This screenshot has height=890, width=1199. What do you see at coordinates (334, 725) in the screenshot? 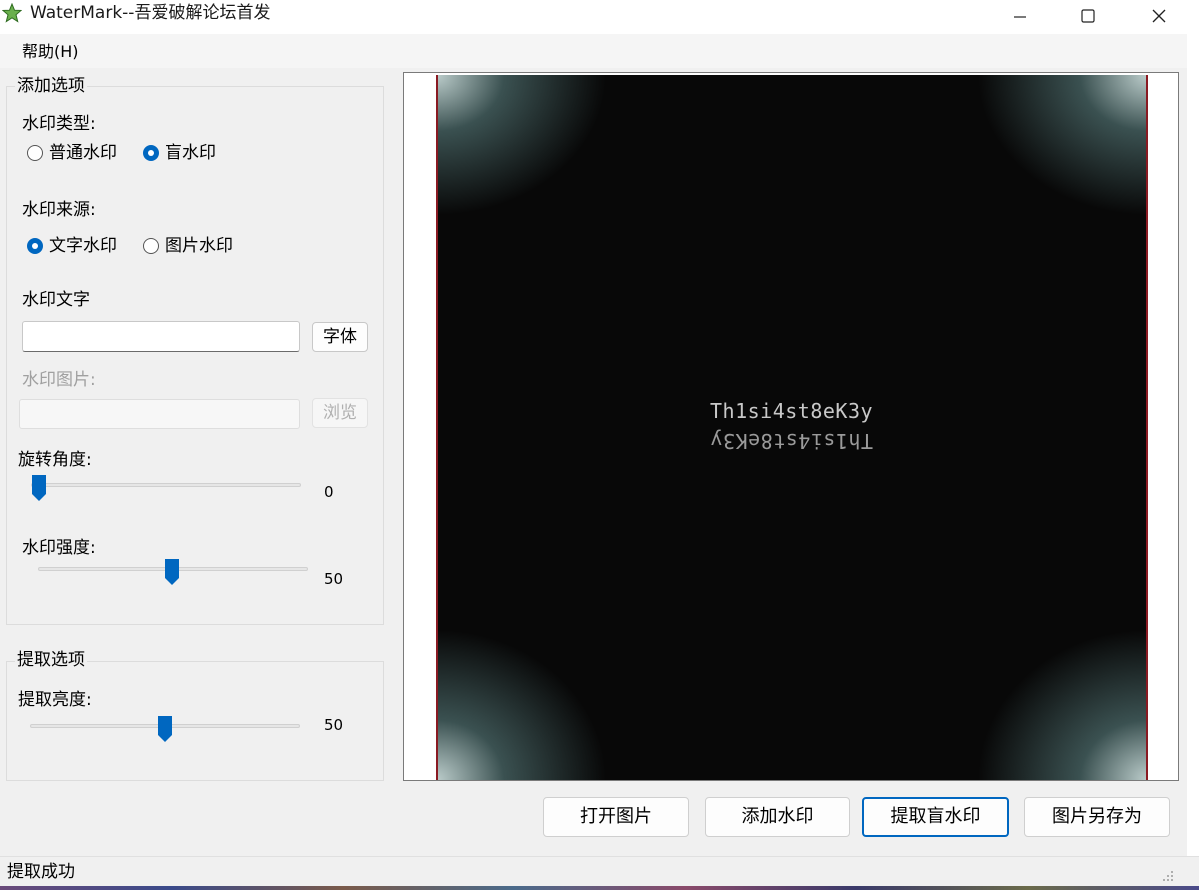
I see `brightness-value: 50` at bounding box center [334, 725].